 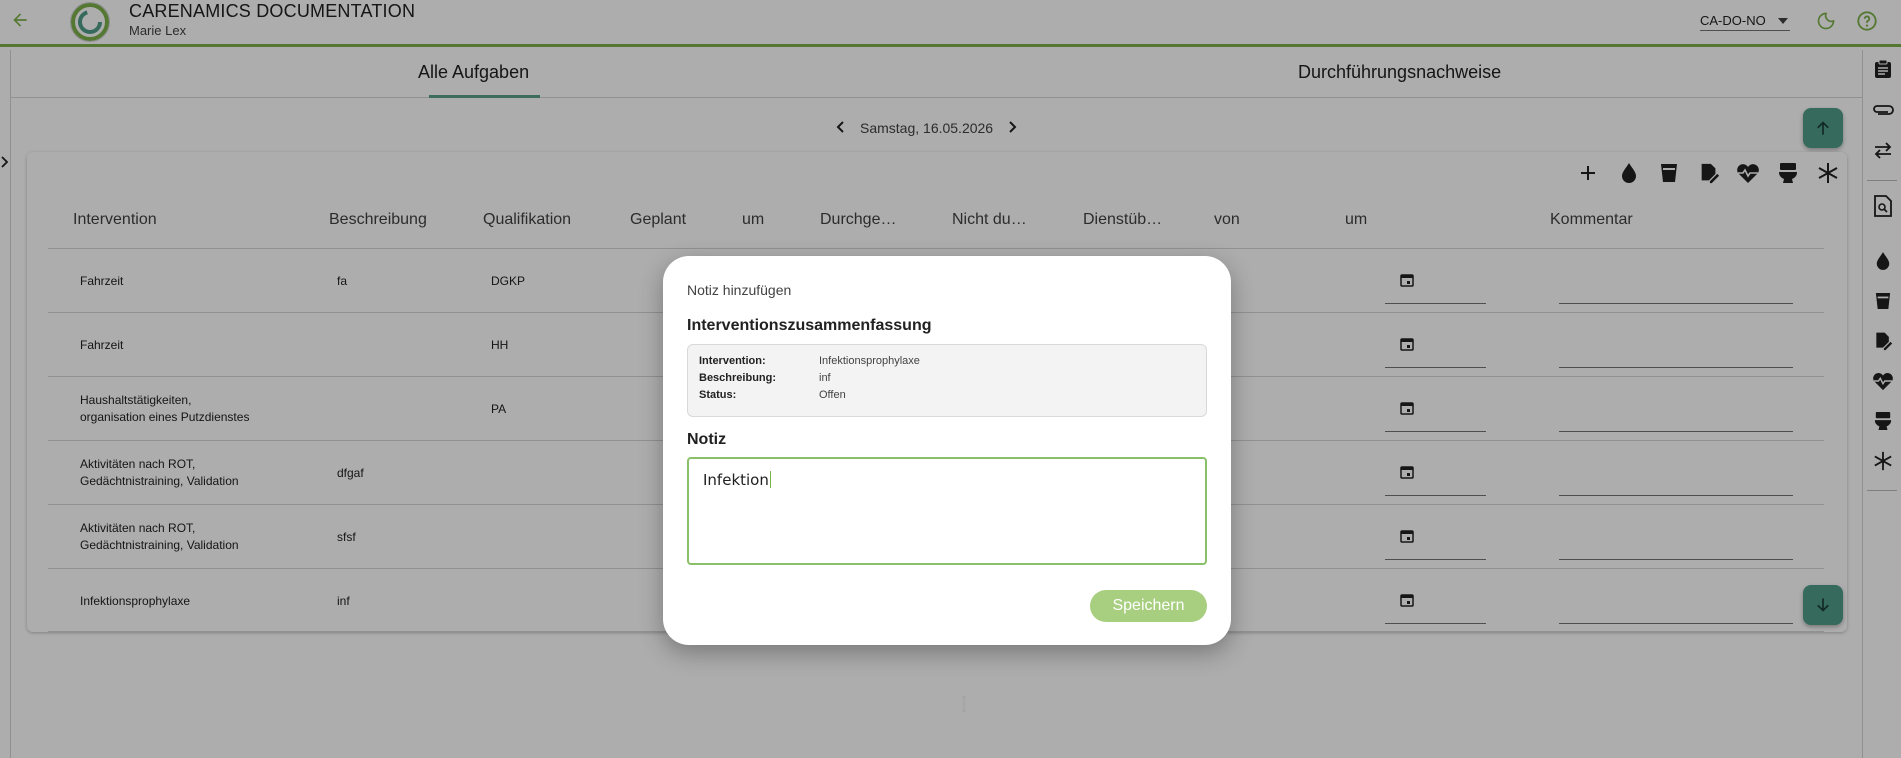 What do you see at coordinates (738, 378) in the screenshot?
I see `summary-beschreibung-label: Beschreibung:` at bounding box center [738, 378].